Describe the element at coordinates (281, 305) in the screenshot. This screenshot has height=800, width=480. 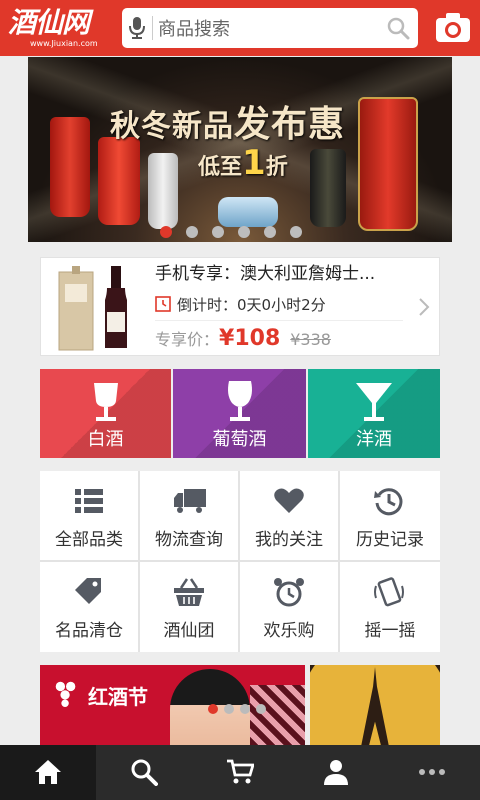
I see `countdown-value: 0天0小时2分` at that location.